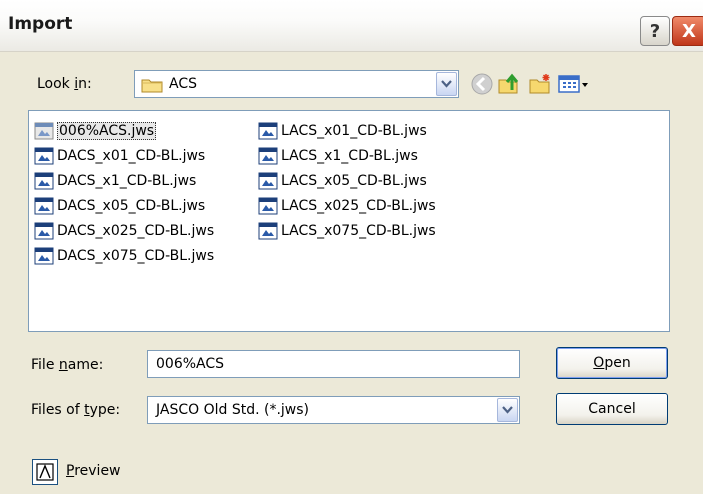 The width and height of the screenshot is (703, 494). Describe the element at coordinates (338, 156) in the screenshot. I see `file-item: LACS_x1_CD-BL.jws` at that location.